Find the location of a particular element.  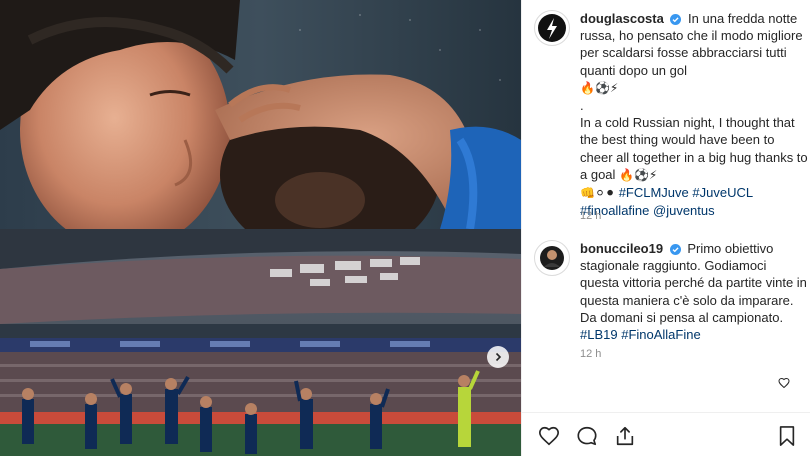

hashtag-link: #FinoAllaFine is located at coordinates (661, 334).